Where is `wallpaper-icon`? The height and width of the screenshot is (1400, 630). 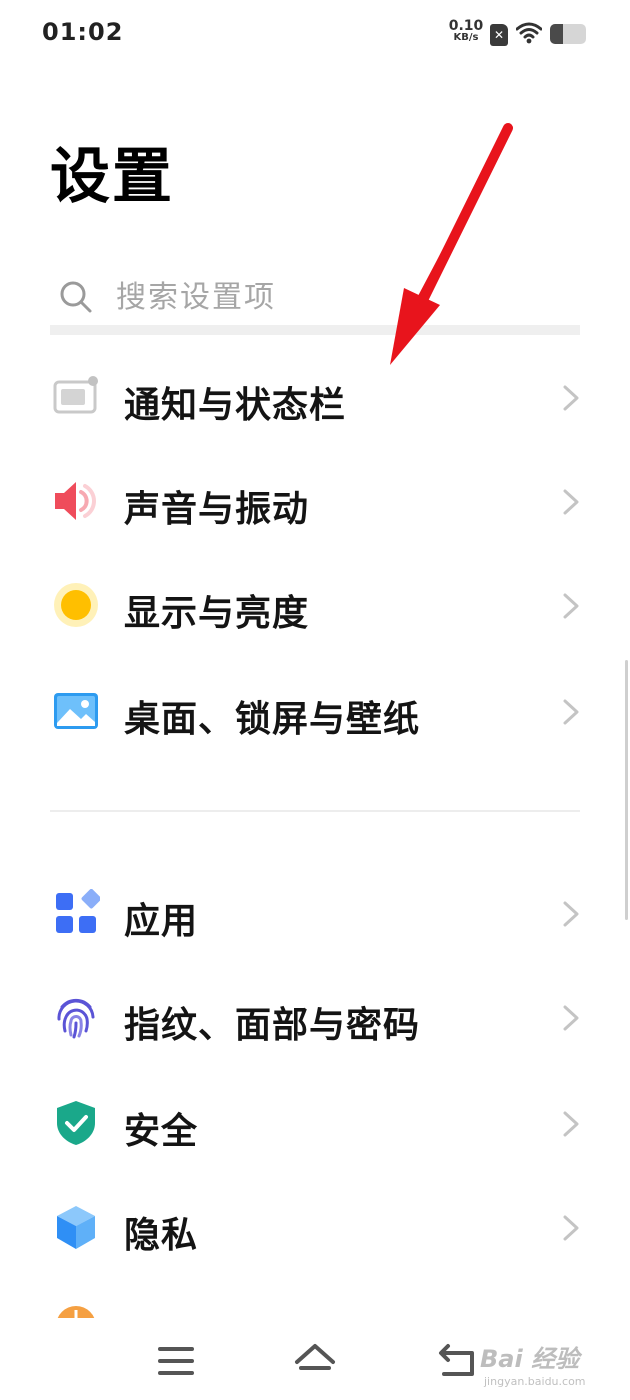
wallpaper-icon is located at coordinates (76, 711).